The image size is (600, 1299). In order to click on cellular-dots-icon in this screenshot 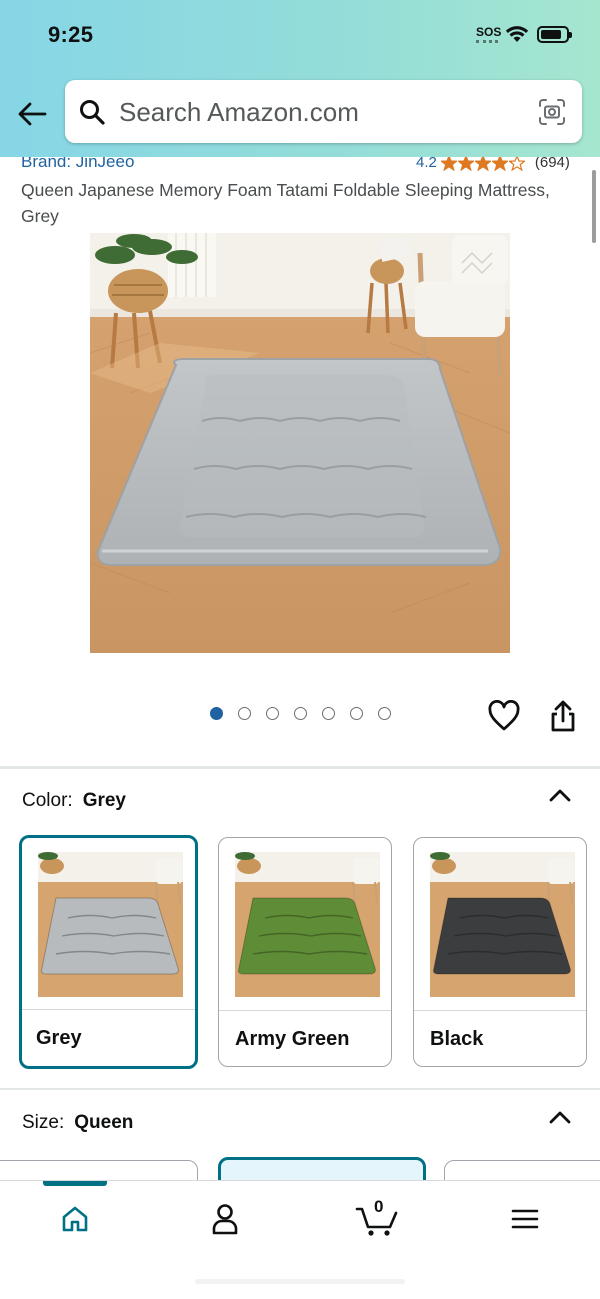, I will do `click(487, 41)`.